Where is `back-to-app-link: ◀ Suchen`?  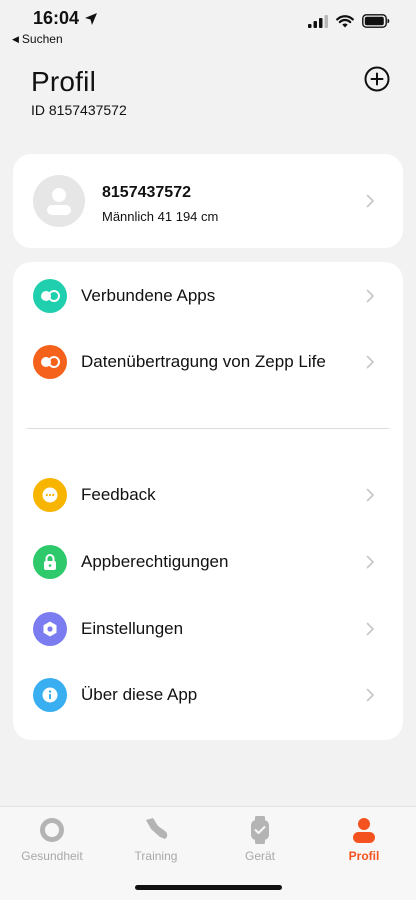 back-to-app-link: ◀ Suchen is located at coordinates (37, 39).